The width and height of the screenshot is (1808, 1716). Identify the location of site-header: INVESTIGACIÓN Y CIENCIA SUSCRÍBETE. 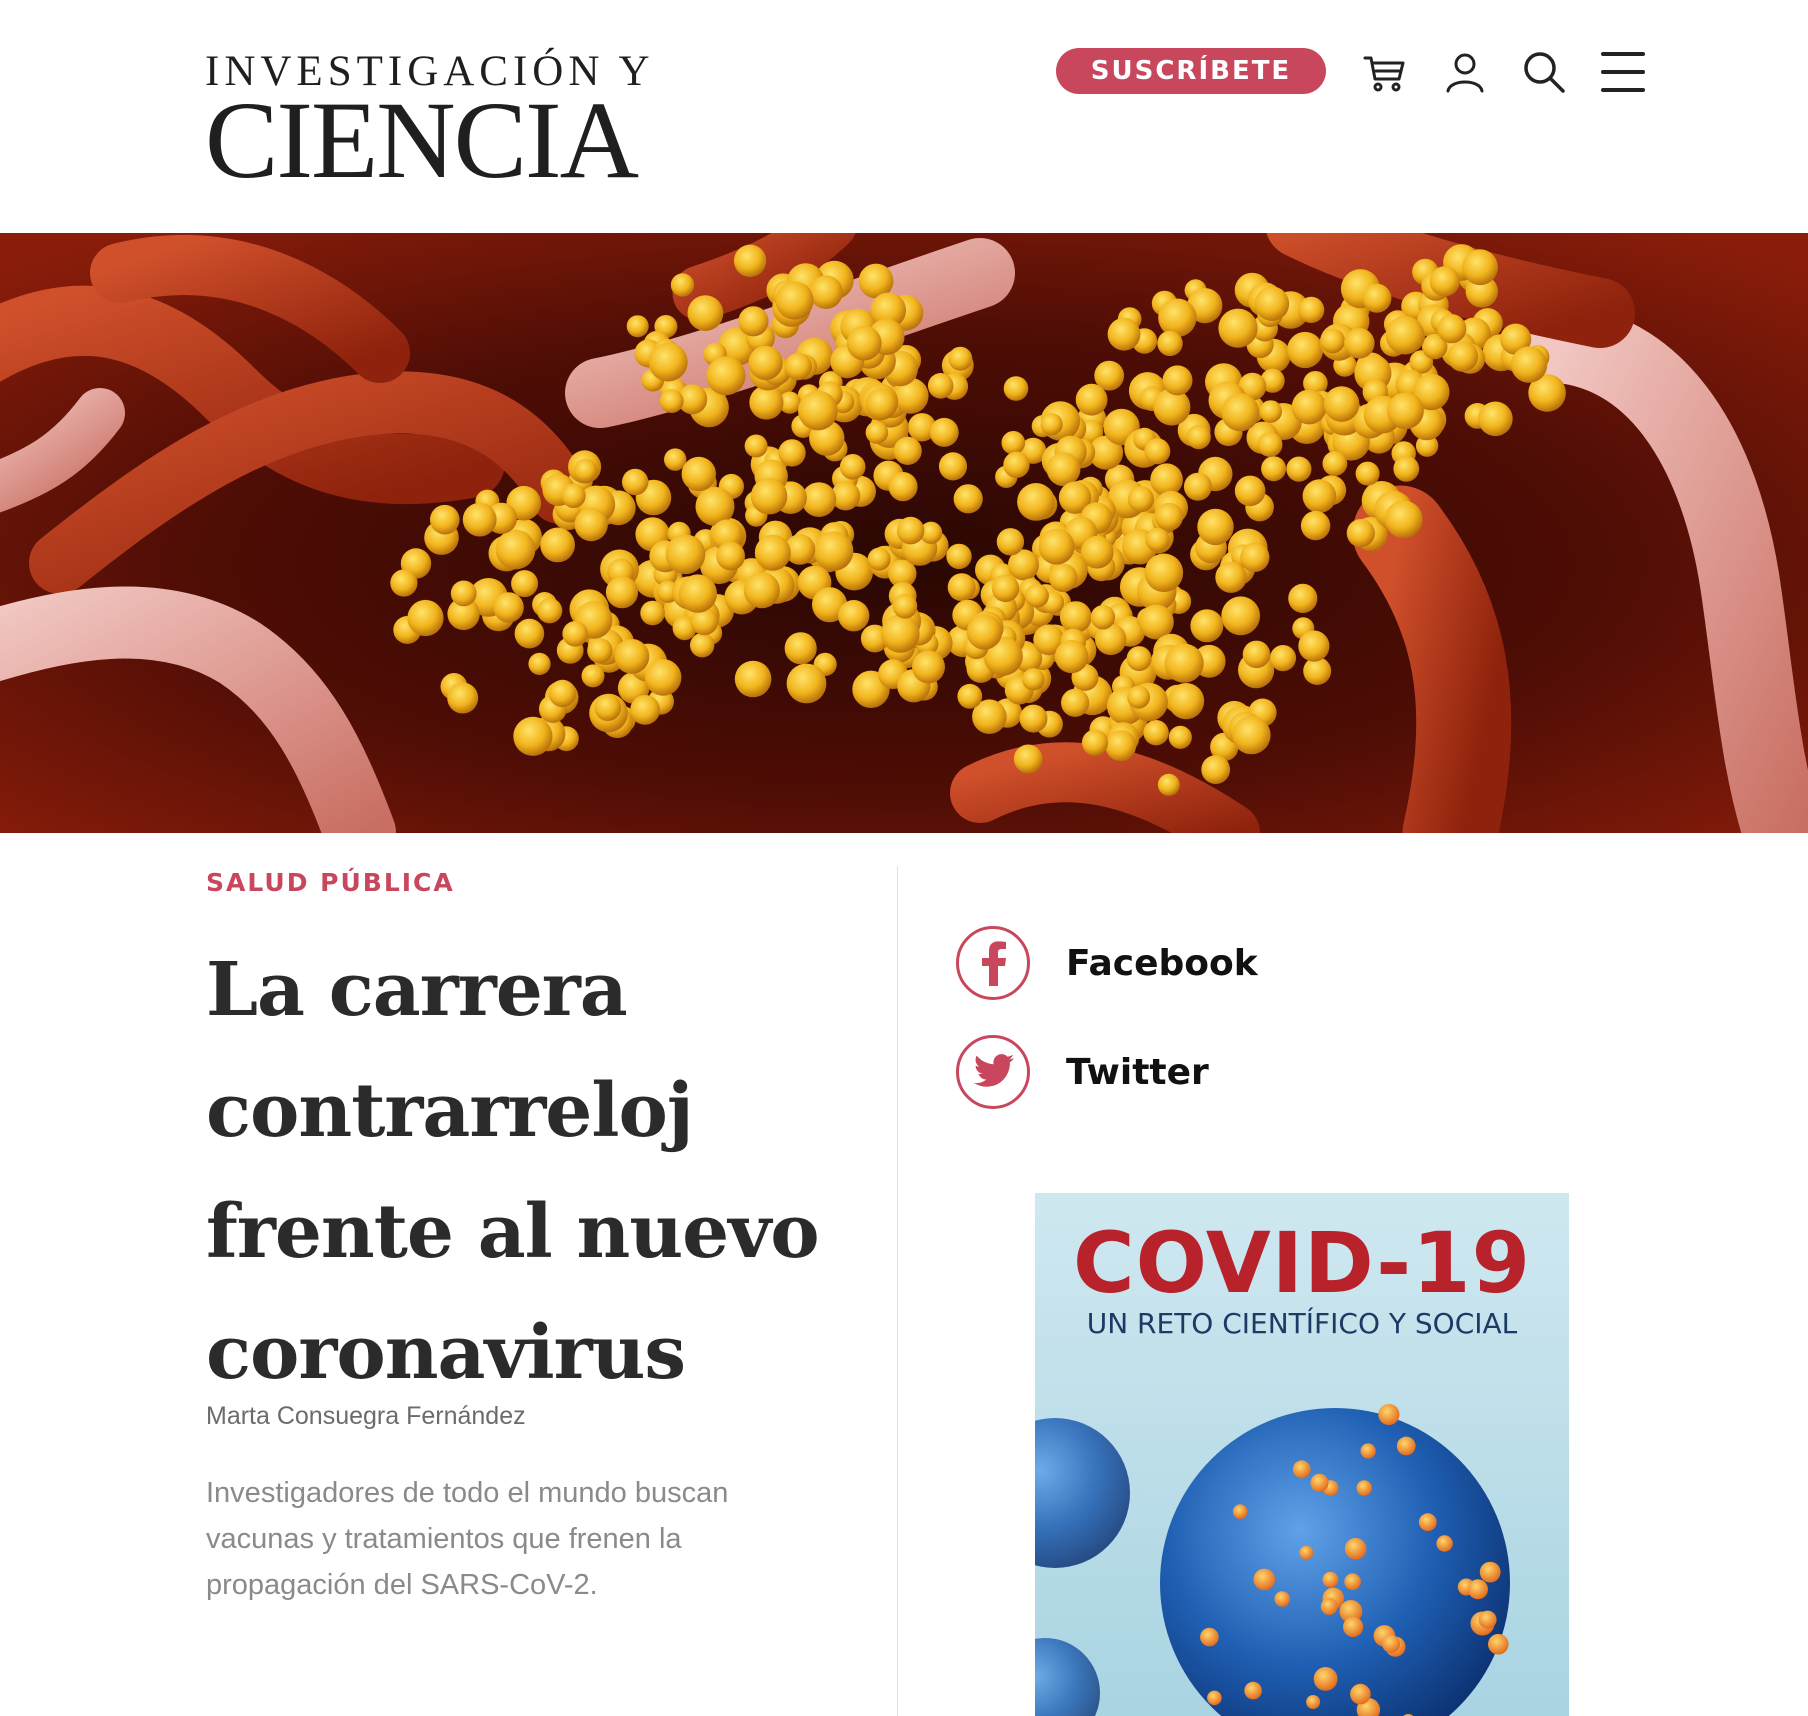
(904, 116).